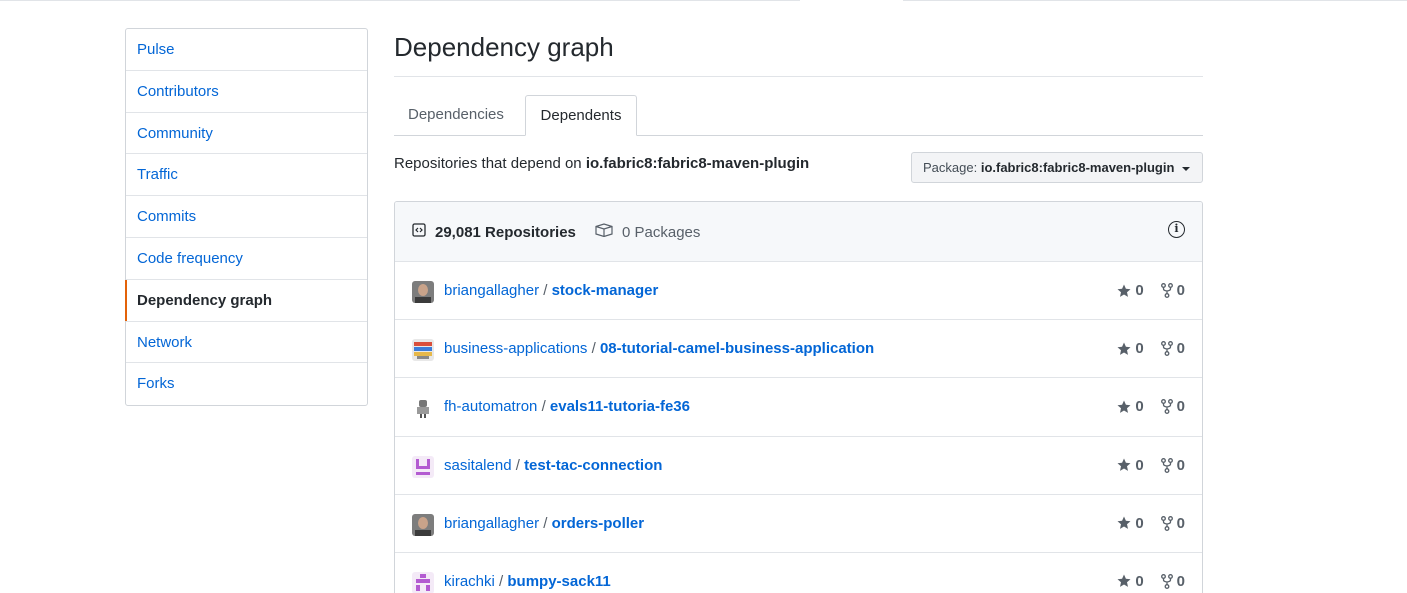  I want to click on repo-name-link: stock-manager, so click(605, 290).